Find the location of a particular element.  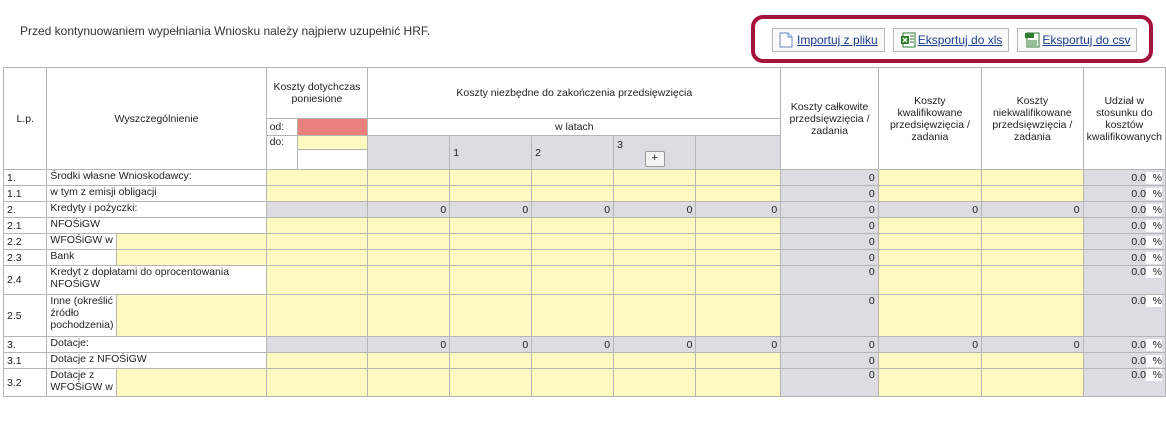

row-kwalifikowane: 0 is located at coordinates (930, 344).